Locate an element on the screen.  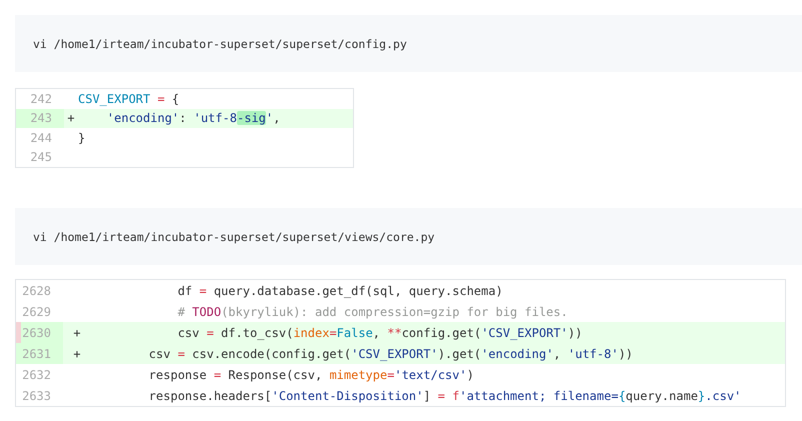
command-text: vi /home1/irteam/incubator-superset/superset/config.py is located at coordinates (220, 43).